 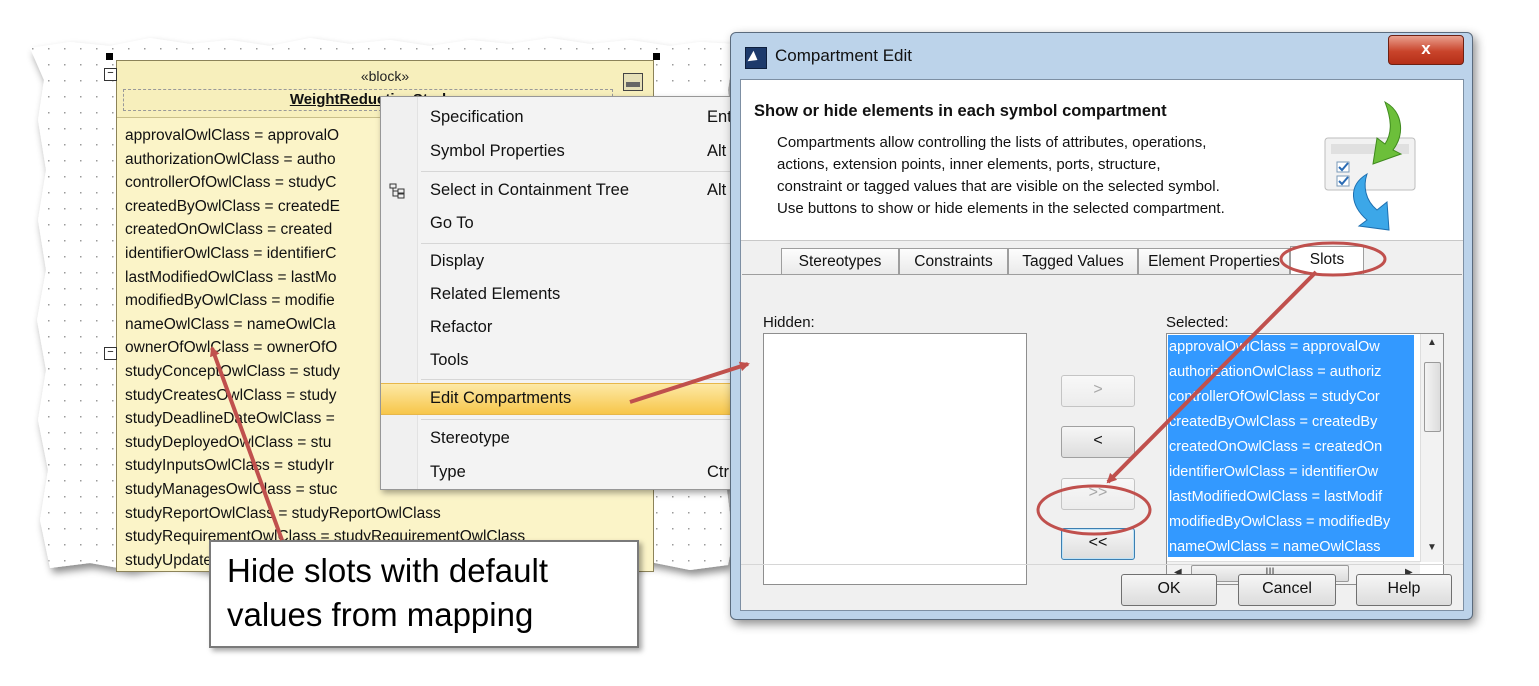 I want to click on menu-item-label: Stereotype, so click(x=470, y=438).